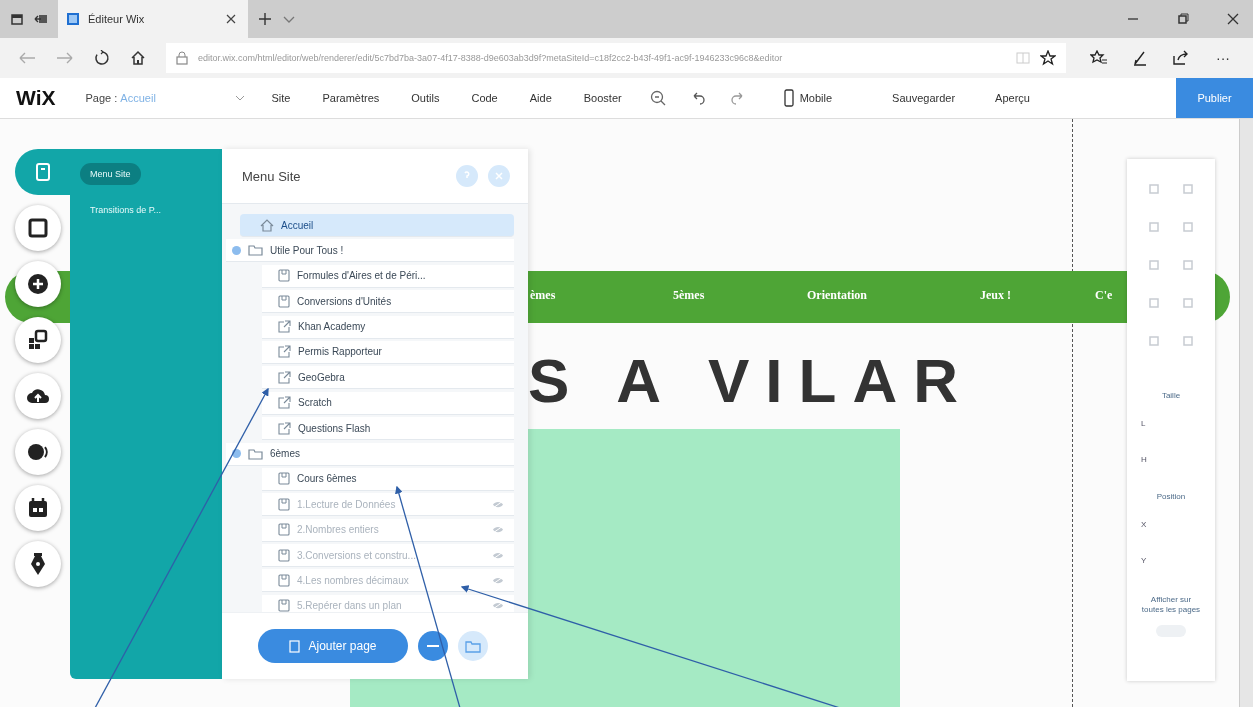 The image size is (1253, 707). What do you see at coordinates (38, 340) in the screenshot?
I see `apps-icon` at bounding box center [38, 340].